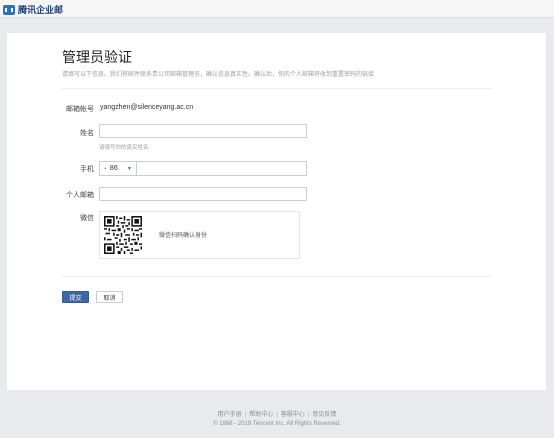  What do you see at coordinates (183, 236) in the screenshot?
I see `wechat-instruction: 微信扫码确认身份` at bounding box center [183, 236].